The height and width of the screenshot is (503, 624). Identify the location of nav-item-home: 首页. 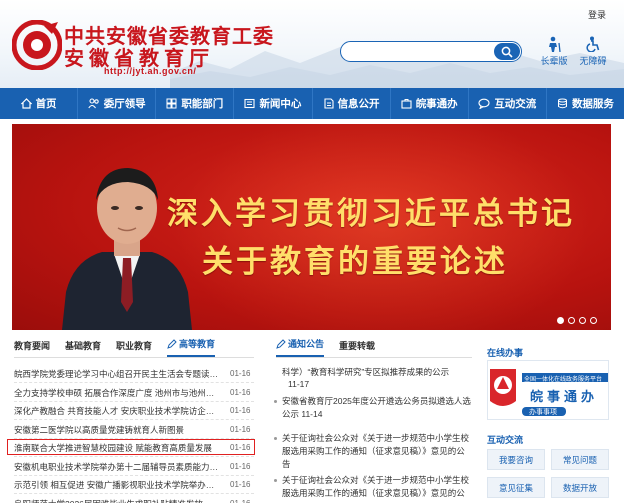
(39, 103).